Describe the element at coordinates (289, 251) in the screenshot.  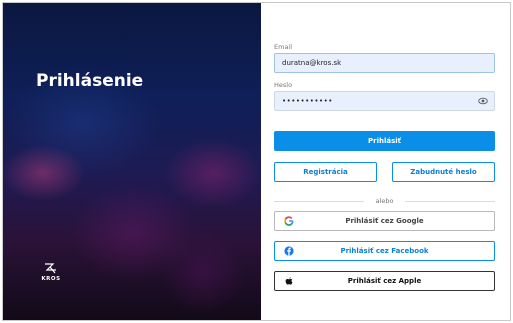
I see `facebook-icon` at that location.